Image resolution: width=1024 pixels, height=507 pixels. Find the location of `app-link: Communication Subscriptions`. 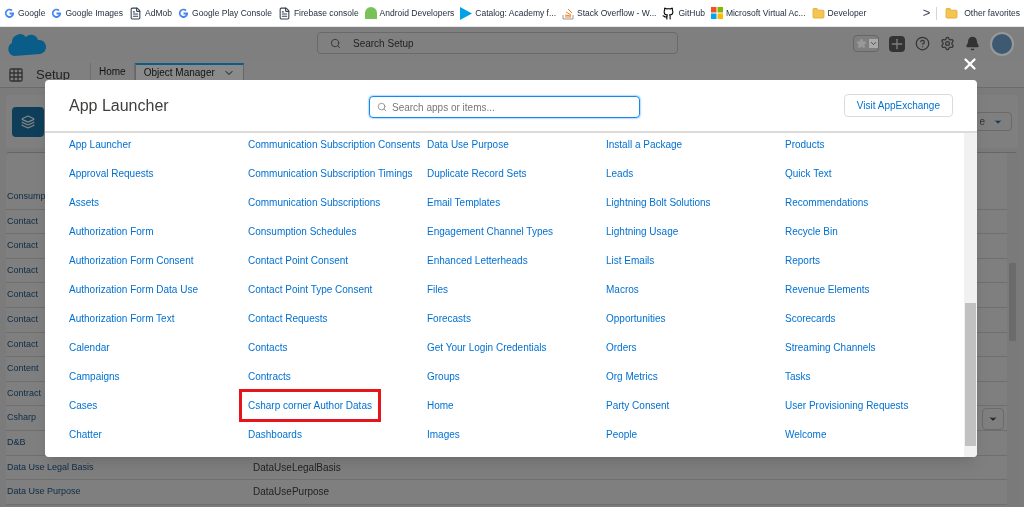

app-link: Communication Subscriptions is located at coordinates (314, 202).